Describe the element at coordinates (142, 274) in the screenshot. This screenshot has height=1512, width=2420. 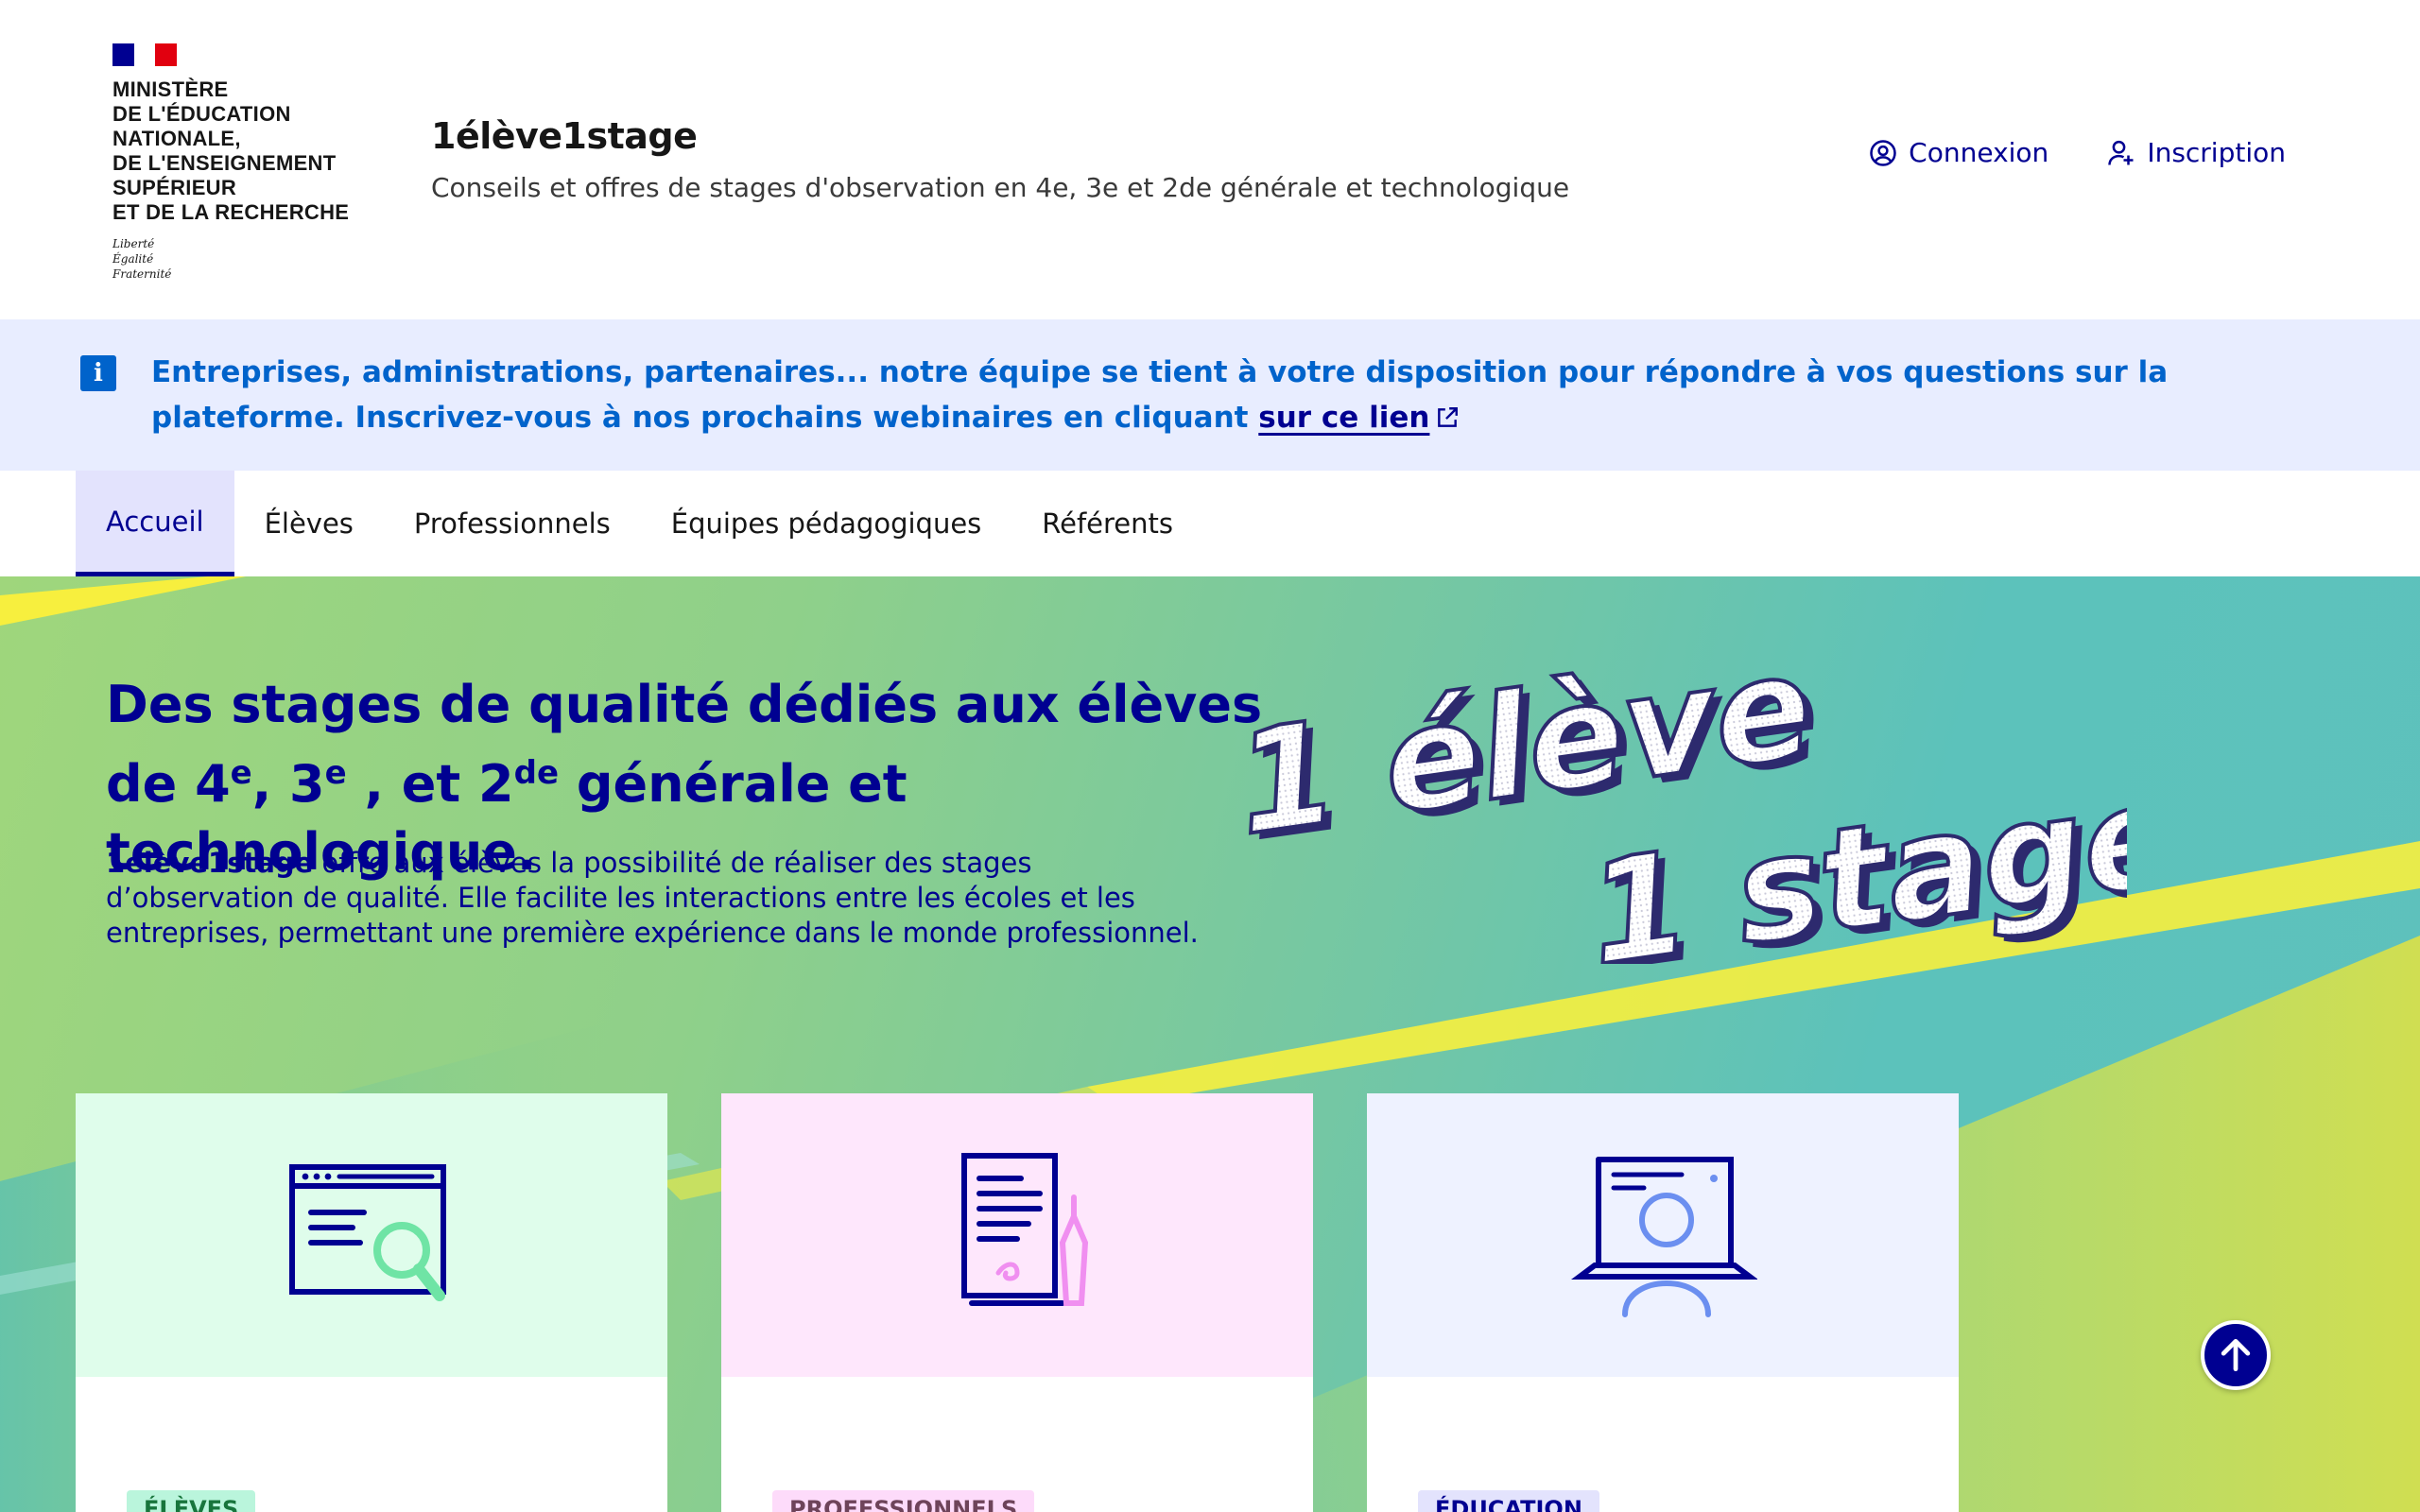
I see `motto-line: Fraternité` at that location.